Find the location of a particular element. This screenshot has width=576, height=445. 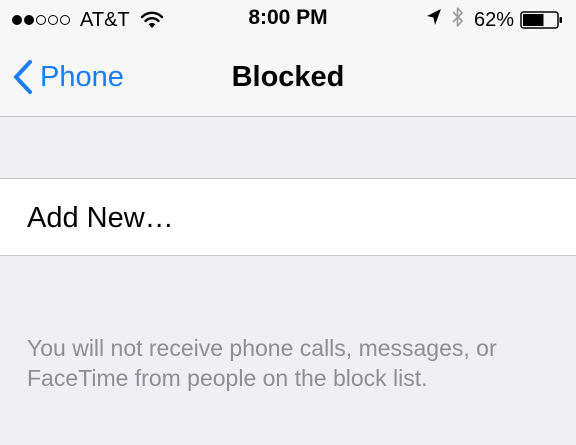

status-bar: AT&T 8:00 PM 62% is located at coordinates (288, 20).